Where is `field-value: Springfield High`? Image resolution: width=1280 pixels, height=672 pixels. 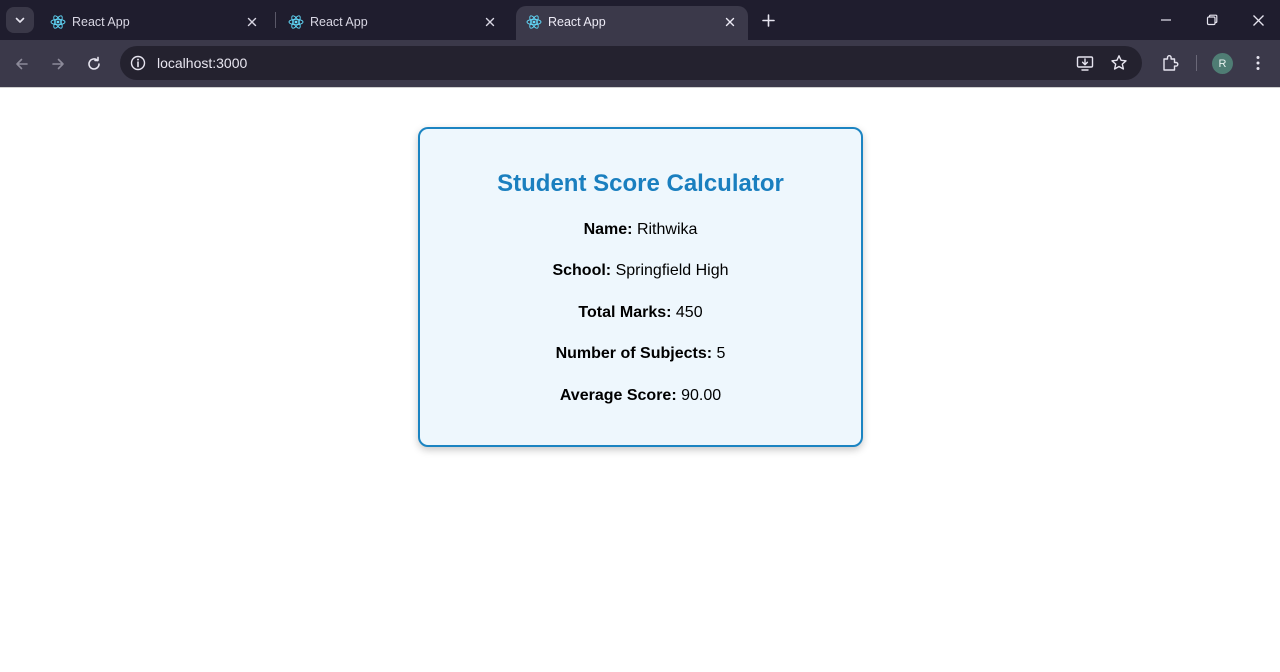
field-value: Springfield High is located at coordinates (672, 270).